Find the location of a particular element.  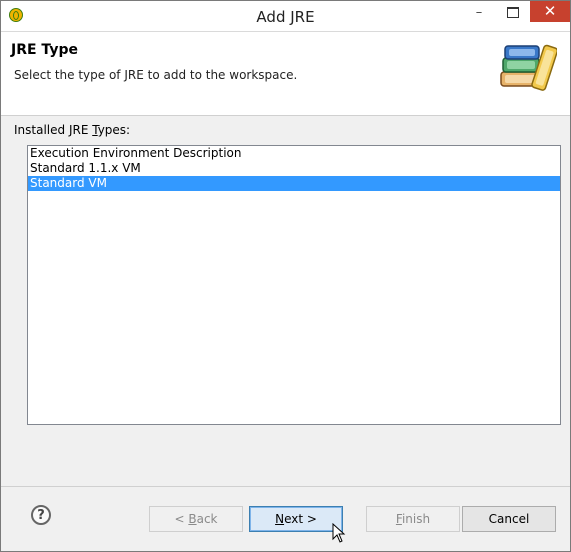

list-item-standard-1-1-x-vm: Standard 1.1.x VM is located at coordinates (294, 168).